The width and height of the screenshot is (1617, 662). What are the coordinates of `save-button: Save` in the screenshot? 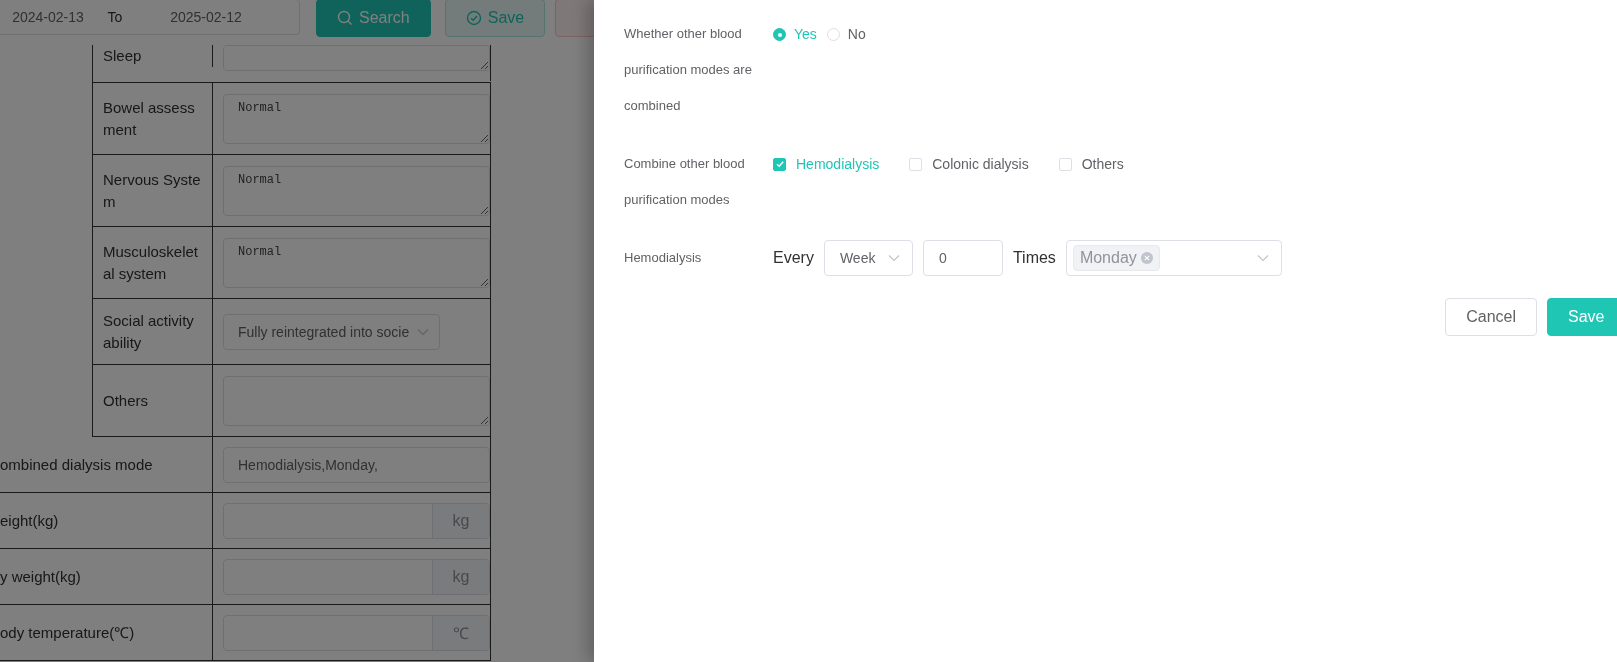 It's located at (1582, 317).